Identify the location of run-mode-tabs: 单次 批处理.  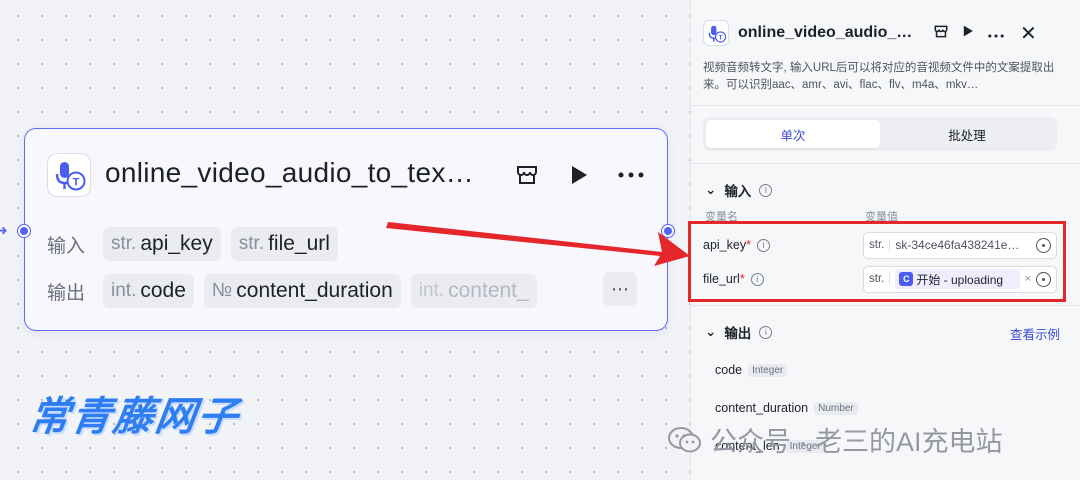
(880, 134).